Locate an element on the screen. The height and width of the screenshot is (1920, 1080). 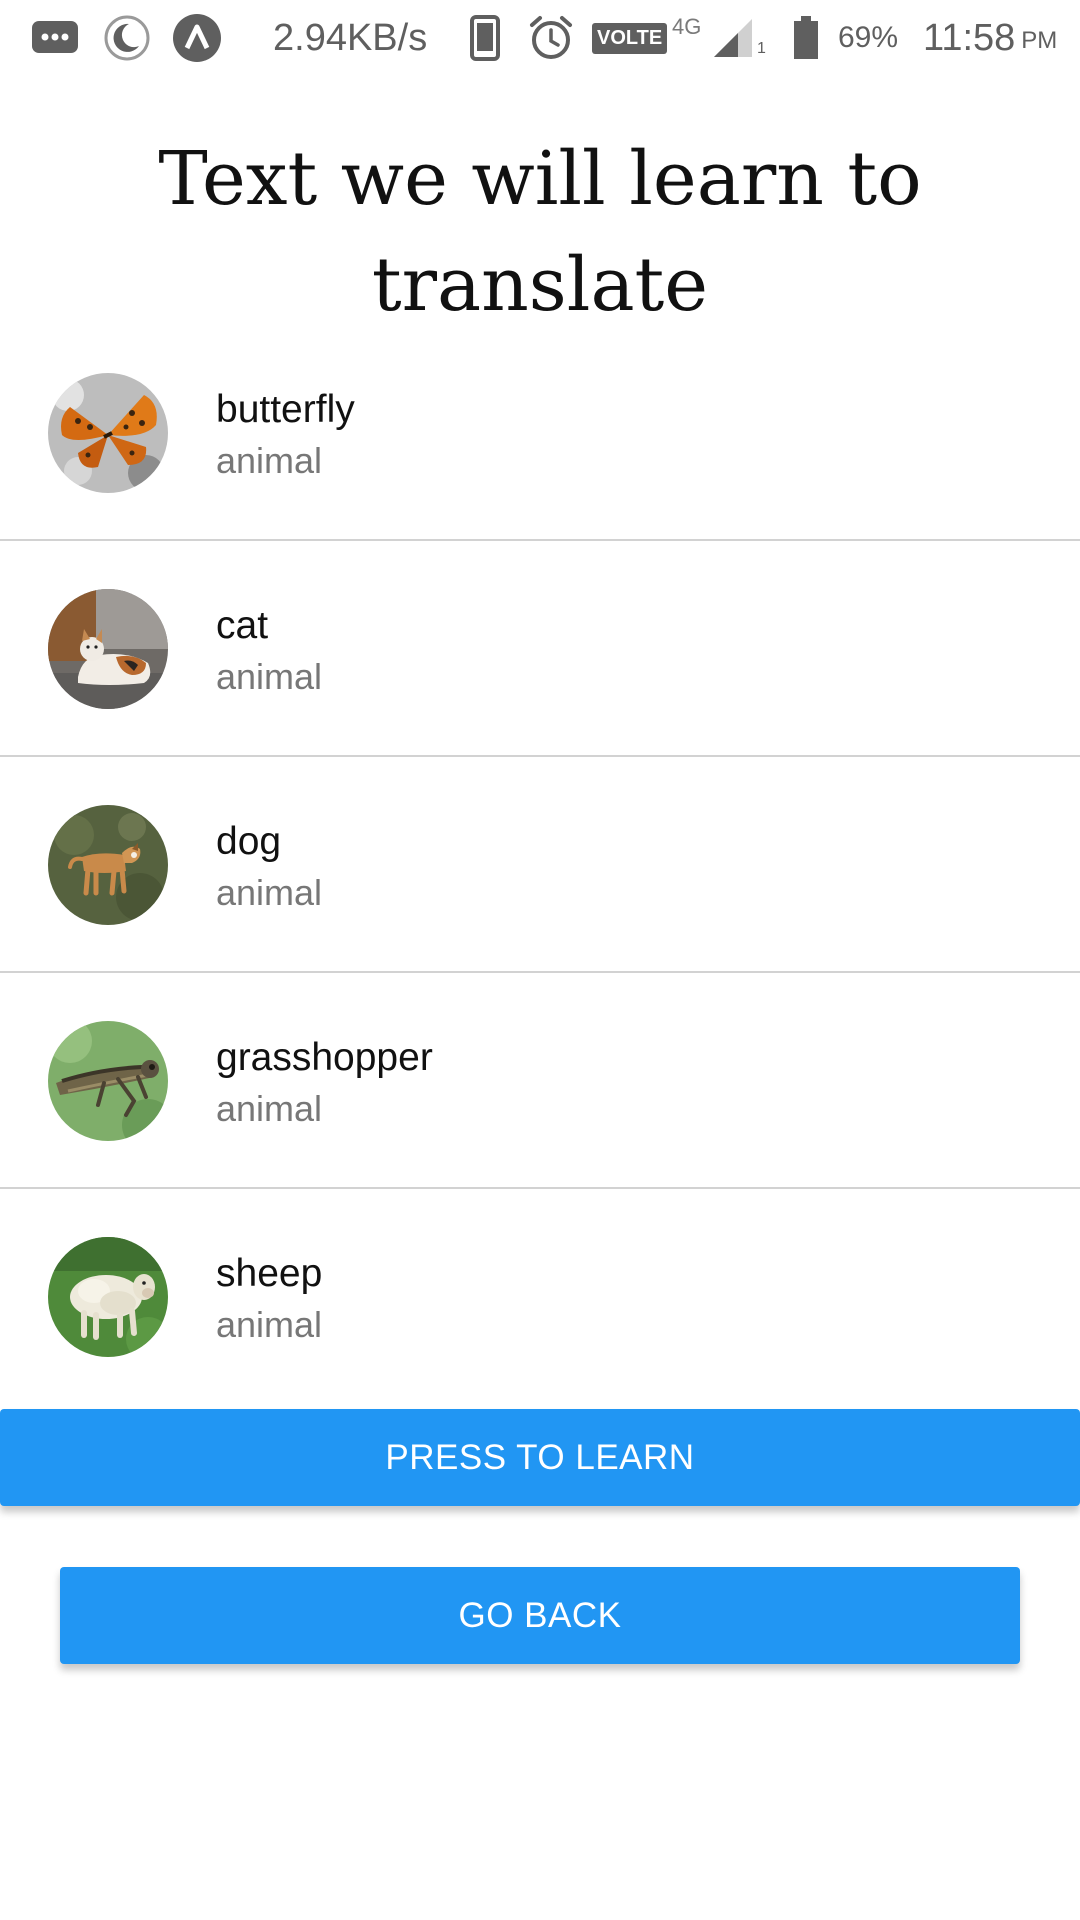
butterfly-image is located at coordinates (108, 433).